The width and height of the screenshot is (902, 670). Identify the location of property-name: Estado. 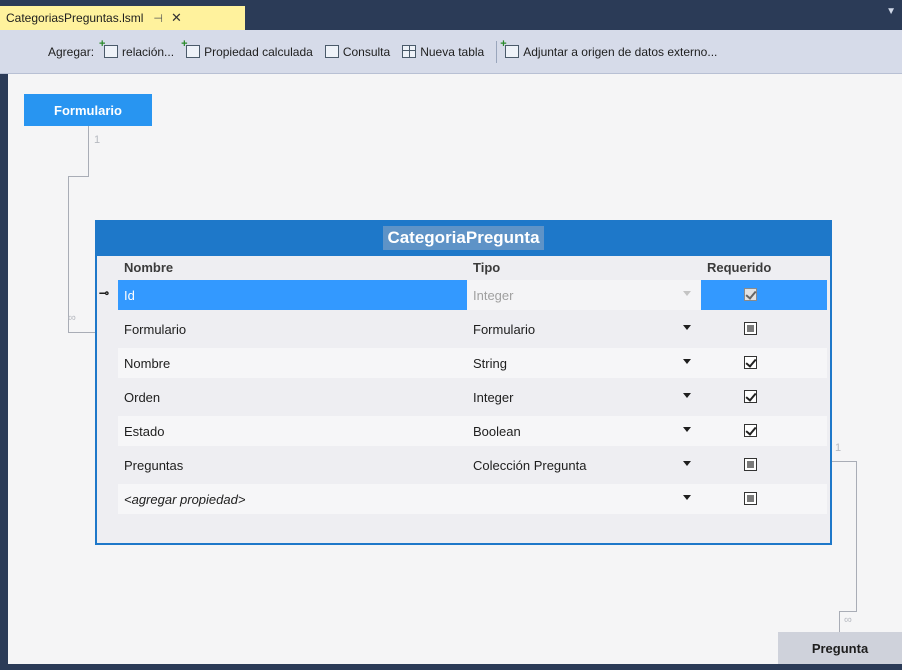
(292, 431).